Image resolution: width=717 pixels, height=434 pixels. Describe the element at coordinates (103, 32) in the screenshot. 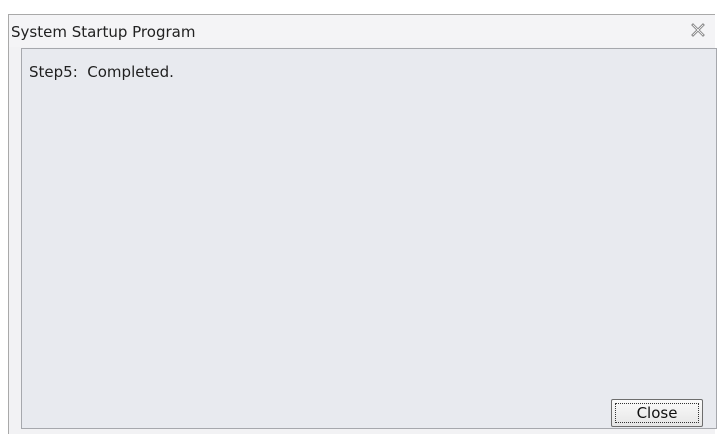

I see `window-title: System Startup Program` at that location.